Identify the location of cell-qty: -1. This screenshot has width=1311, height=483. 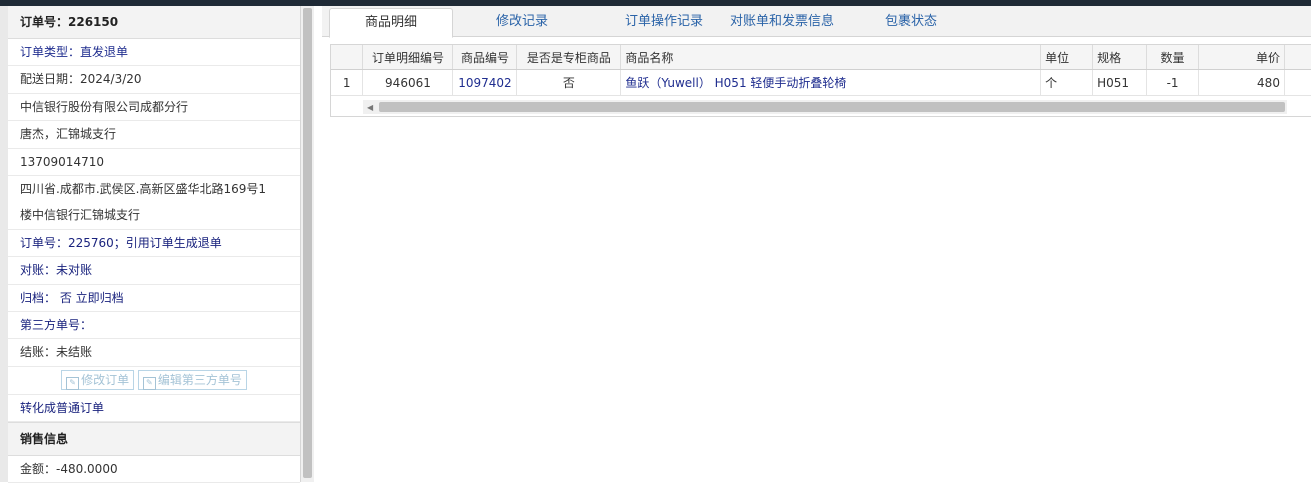
(1173, 82).